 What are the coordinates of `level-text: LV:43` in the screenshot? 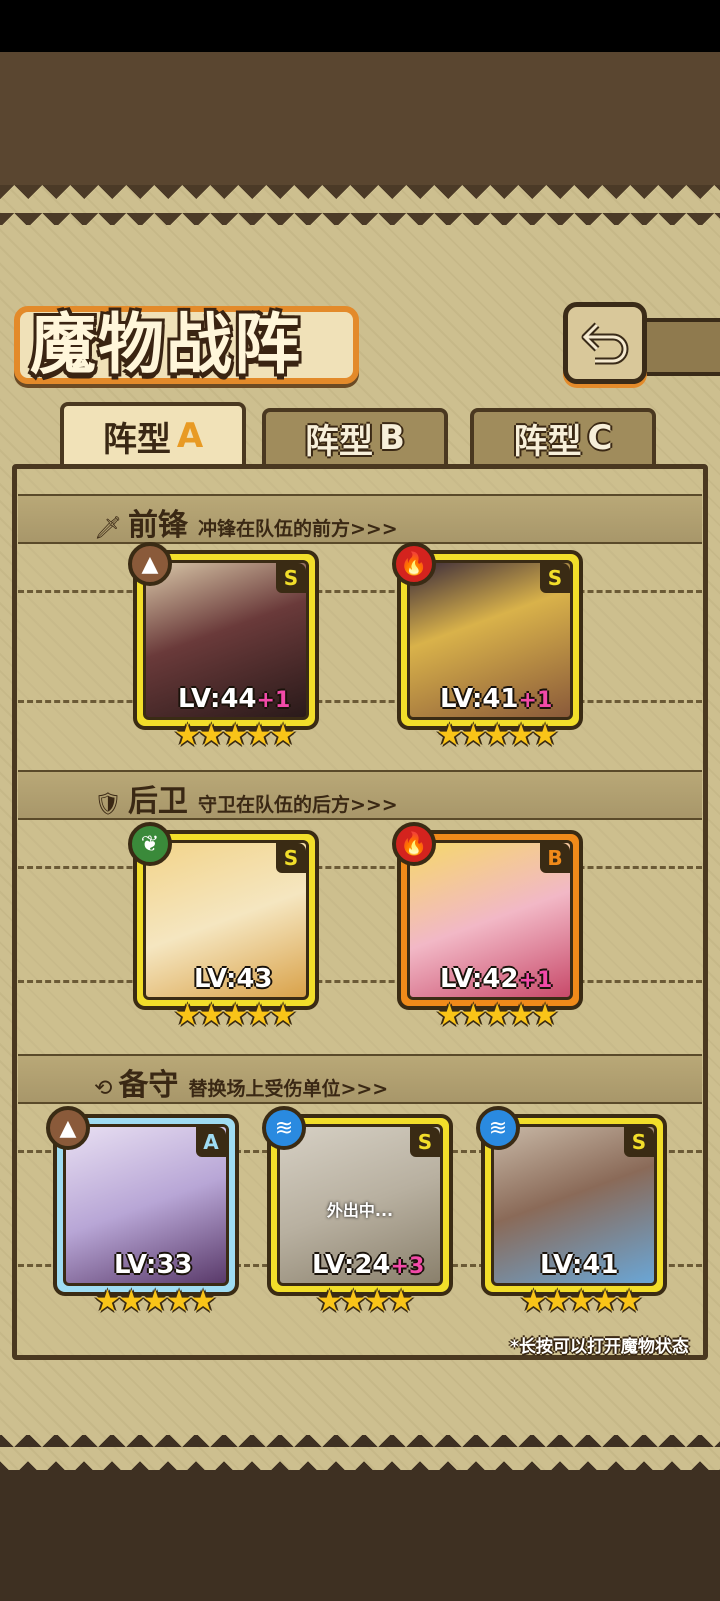 It's located at (233, 979).